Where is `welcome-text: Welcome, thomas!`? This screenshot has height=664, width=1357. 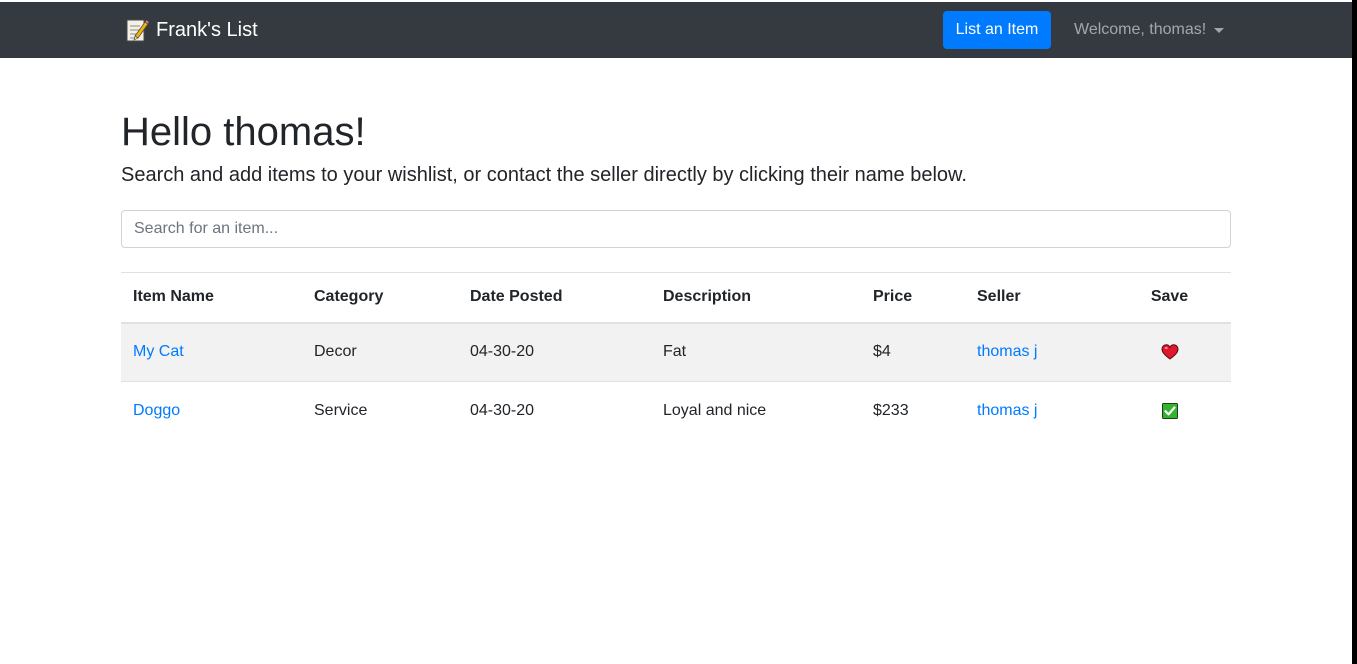 welcome-text: Welcome, thomas! is located at coordinates (1140, 29).